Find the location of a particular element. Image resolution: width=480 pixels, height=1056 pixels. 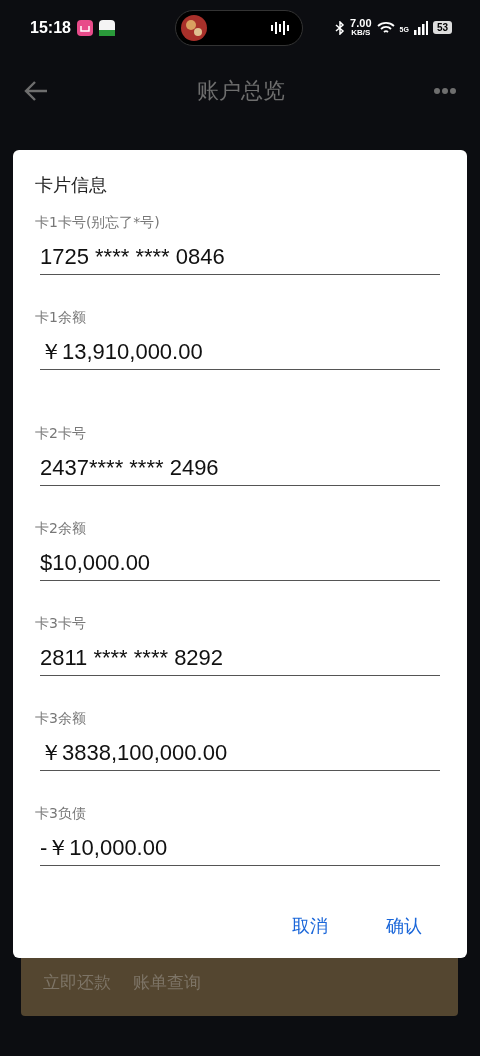

input-field: 2811 **** **** 8292 is located at coordinates (240, 660).